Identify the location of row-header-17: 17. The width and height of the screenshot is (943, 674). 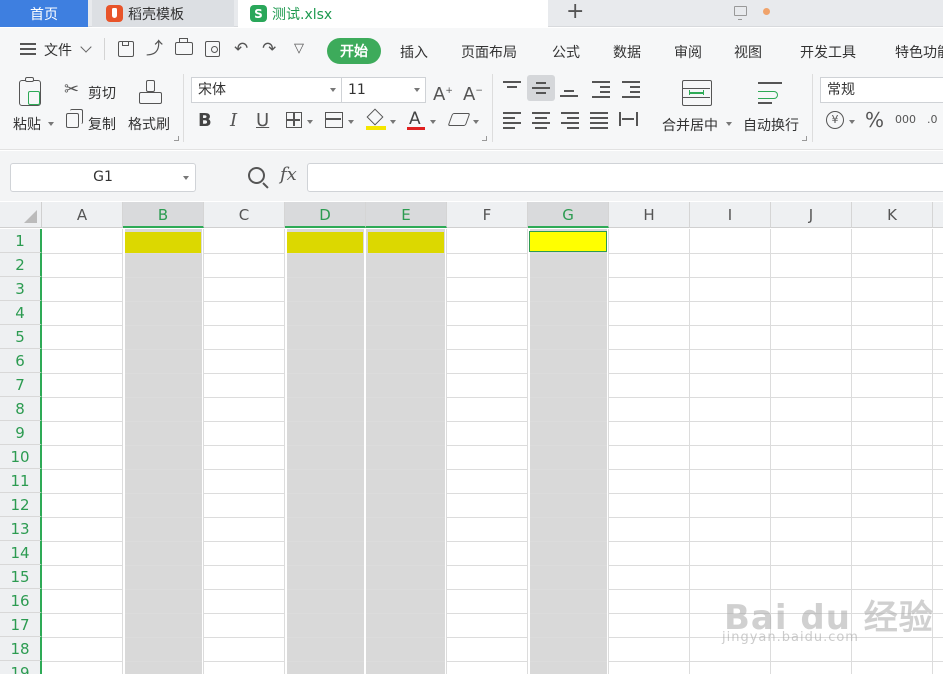
(21, 625).